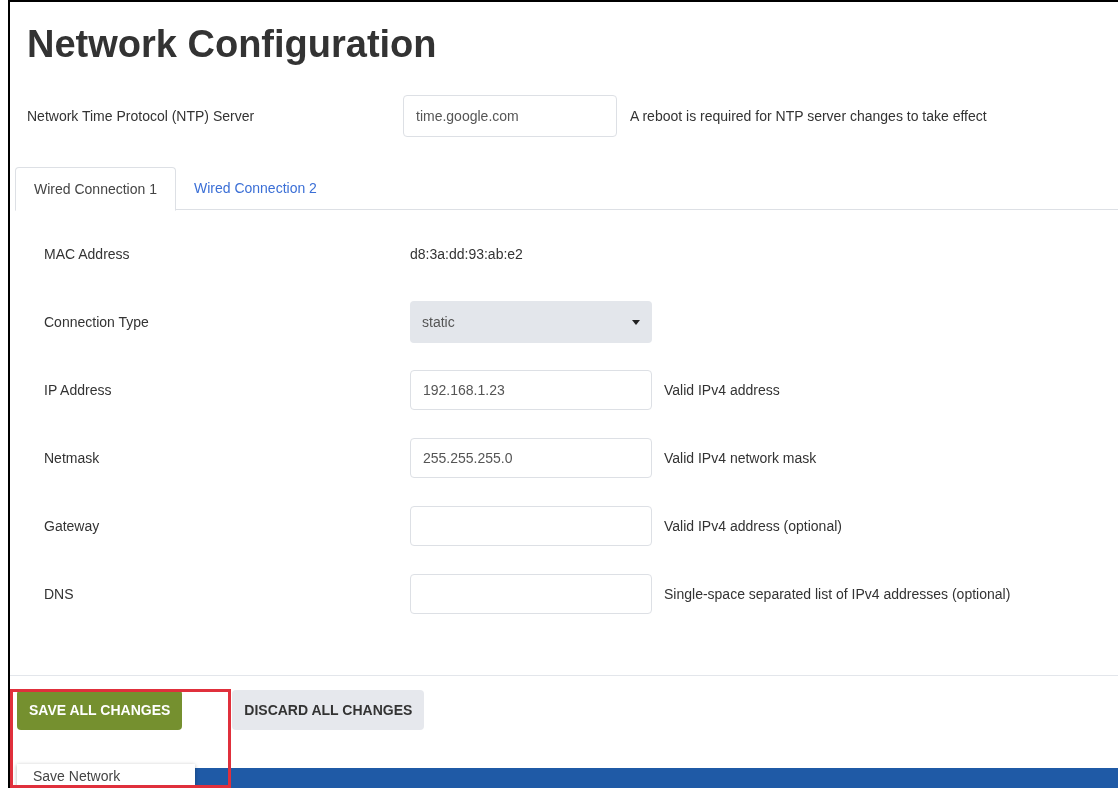  I want to click on field-value: d8:3a:dd:93:ab:e2, so click(466, 254).